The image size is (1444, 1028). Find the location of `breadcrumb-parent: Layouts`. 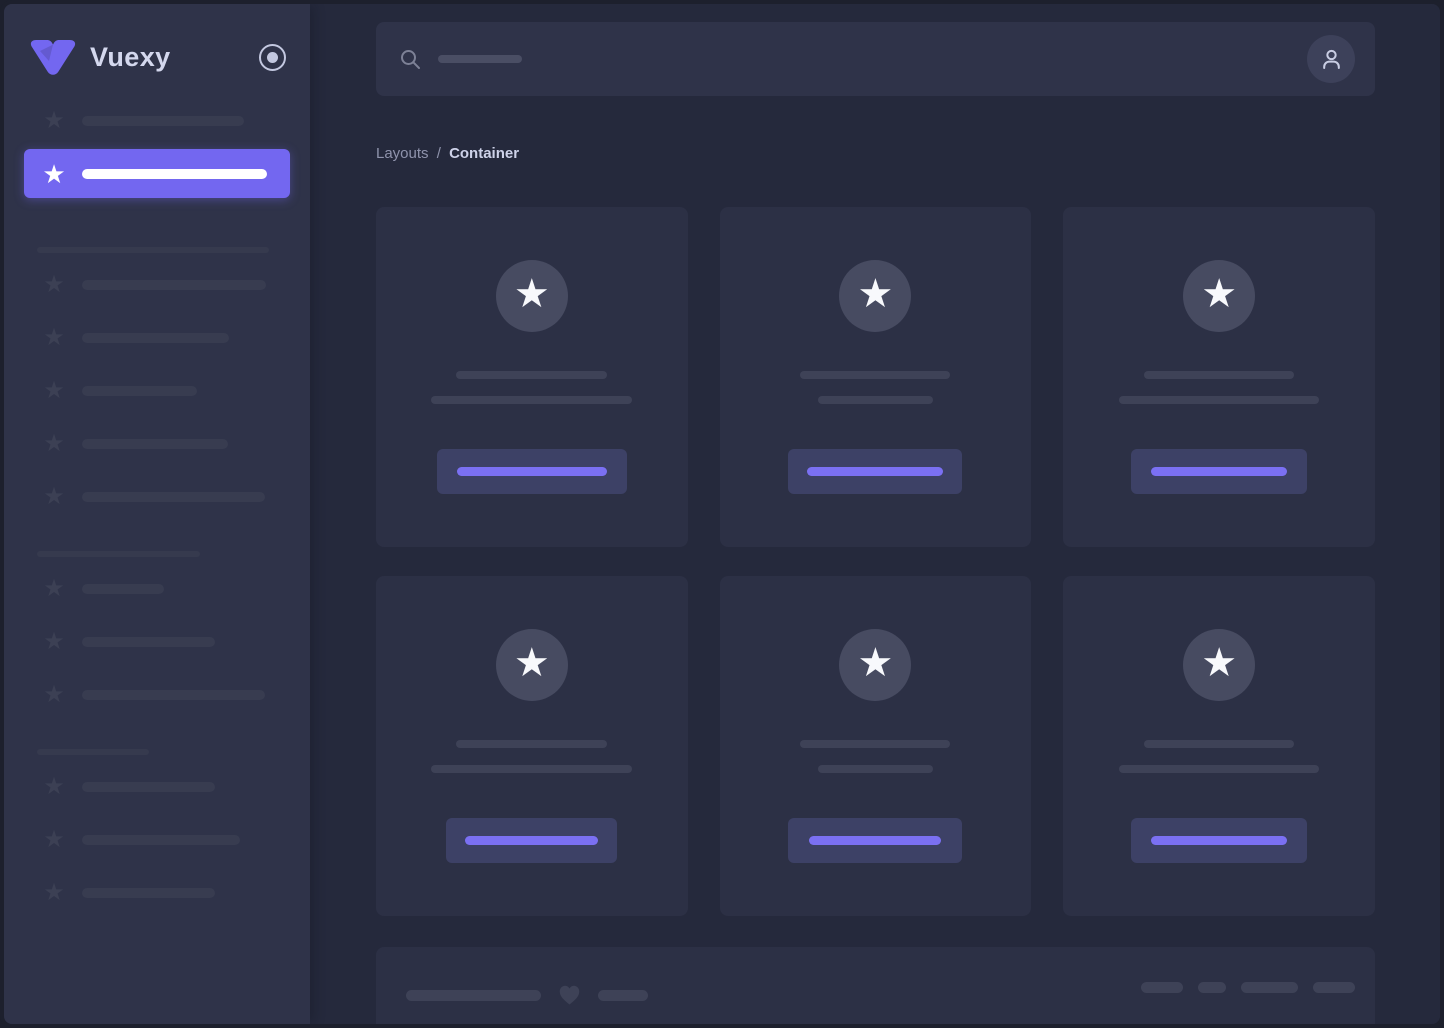

breadcrumb-parent: Layouts is located at coordinates (402, 153).